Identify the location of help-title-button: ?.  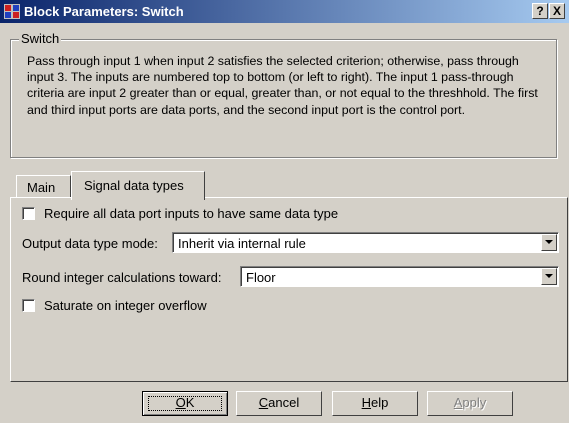
(540, 11).